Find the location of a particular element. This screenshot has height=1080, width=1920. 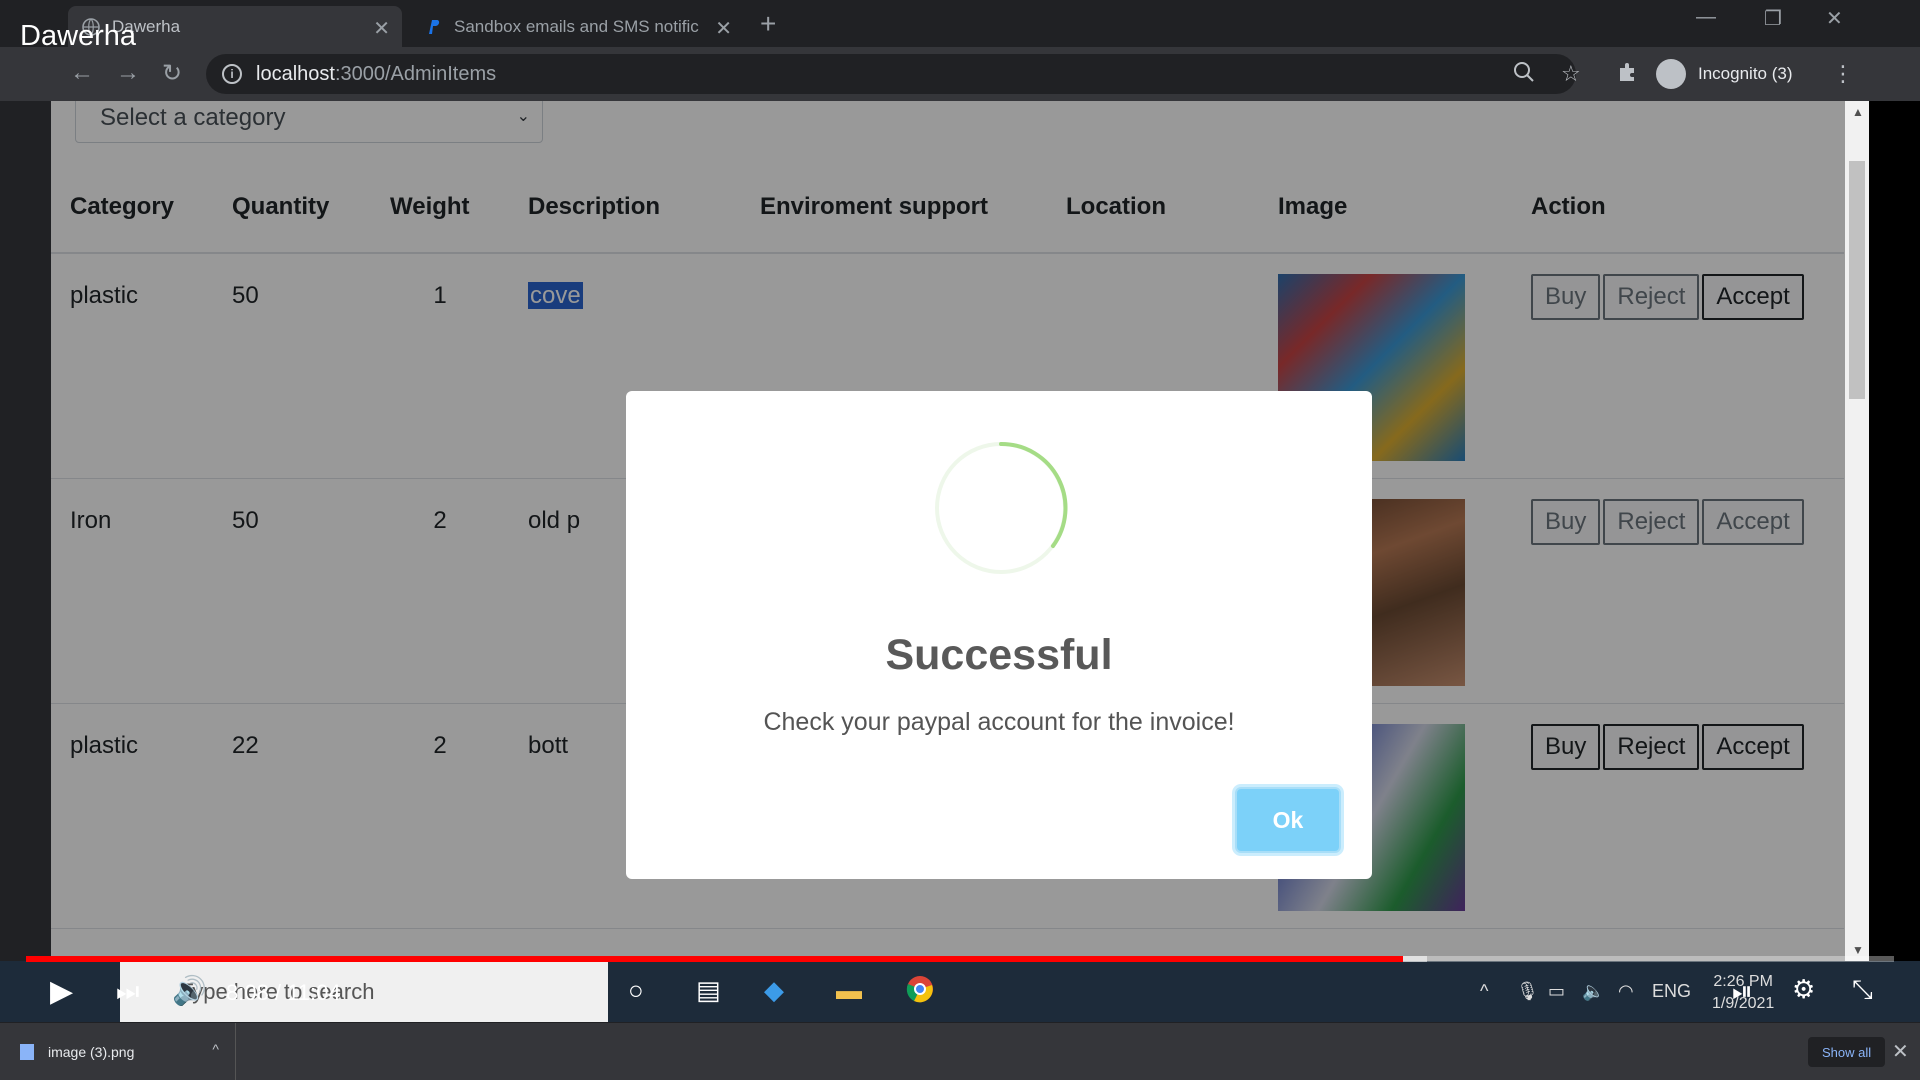

incognito-icon is located at coordinates (1671, 74).